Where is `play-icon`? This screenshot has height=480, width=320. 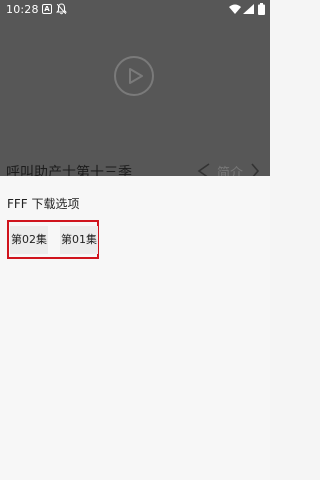
play-icon is located at coordinates (134, 76).